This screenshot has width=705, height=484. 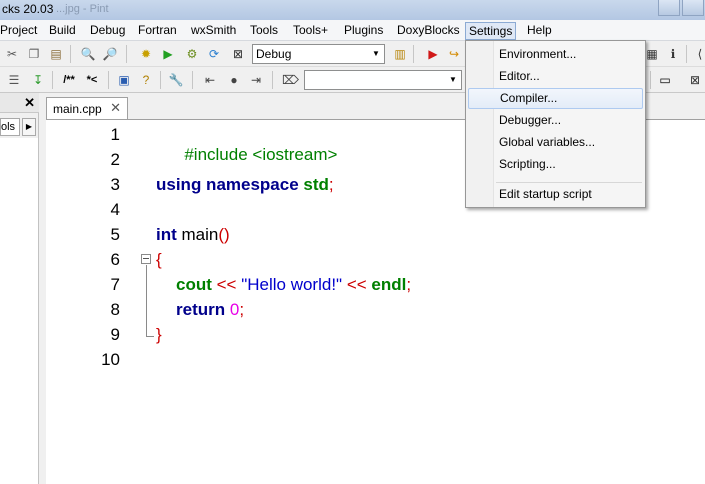 I want to click on panel-tab-symbols: ols, so click(x=10, y=127).